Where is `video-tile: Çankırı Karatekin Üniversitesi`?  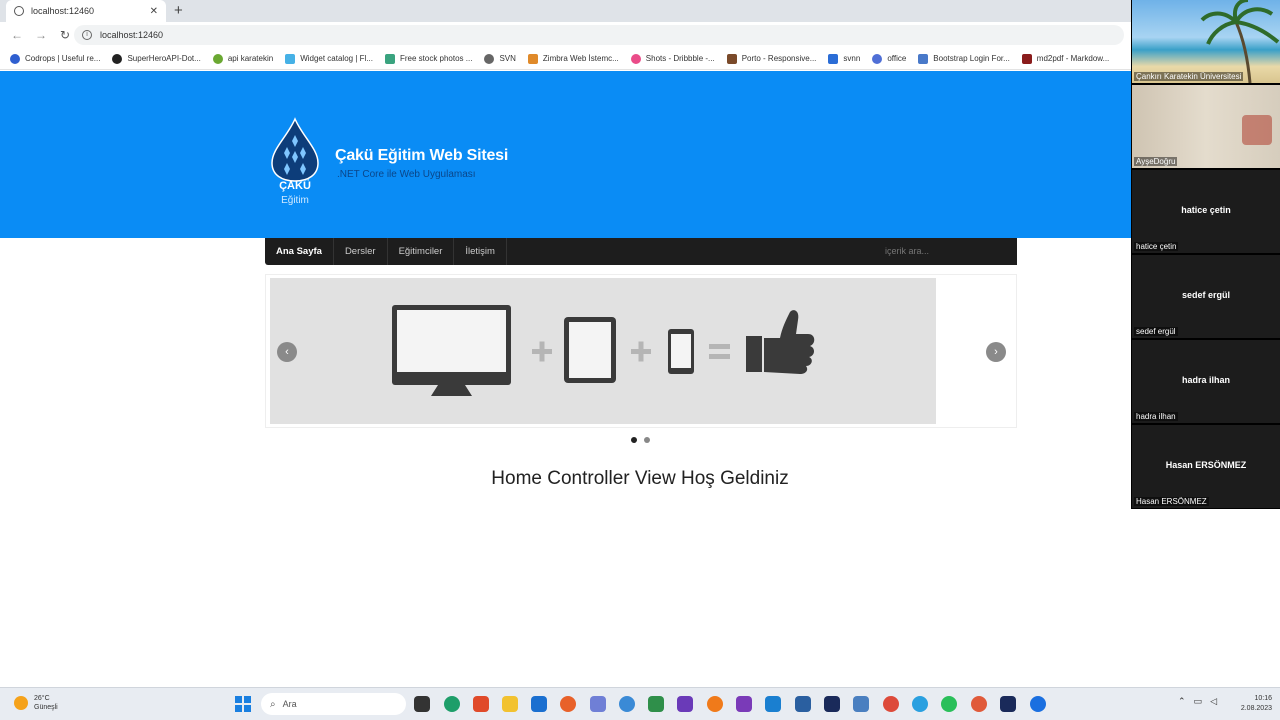
video-tile: Çankırı Karatekin Üniversitesi is located at coordinates (1206, 41).